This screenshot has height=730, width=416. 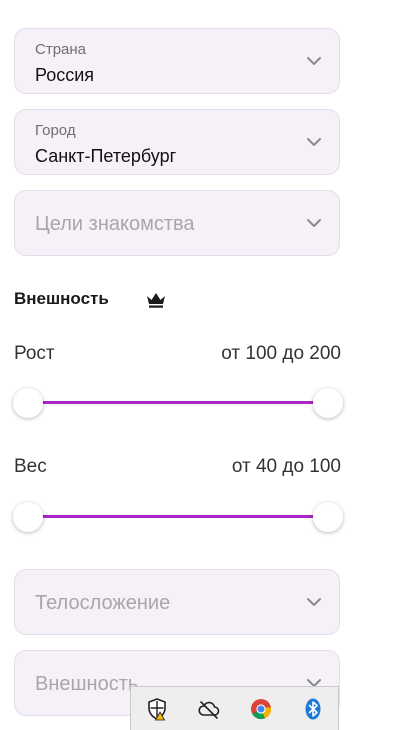 What do you see at coordinates (261, 709) in the screenshot?
I see `chrome-icon` at bounding box center [261, 709].